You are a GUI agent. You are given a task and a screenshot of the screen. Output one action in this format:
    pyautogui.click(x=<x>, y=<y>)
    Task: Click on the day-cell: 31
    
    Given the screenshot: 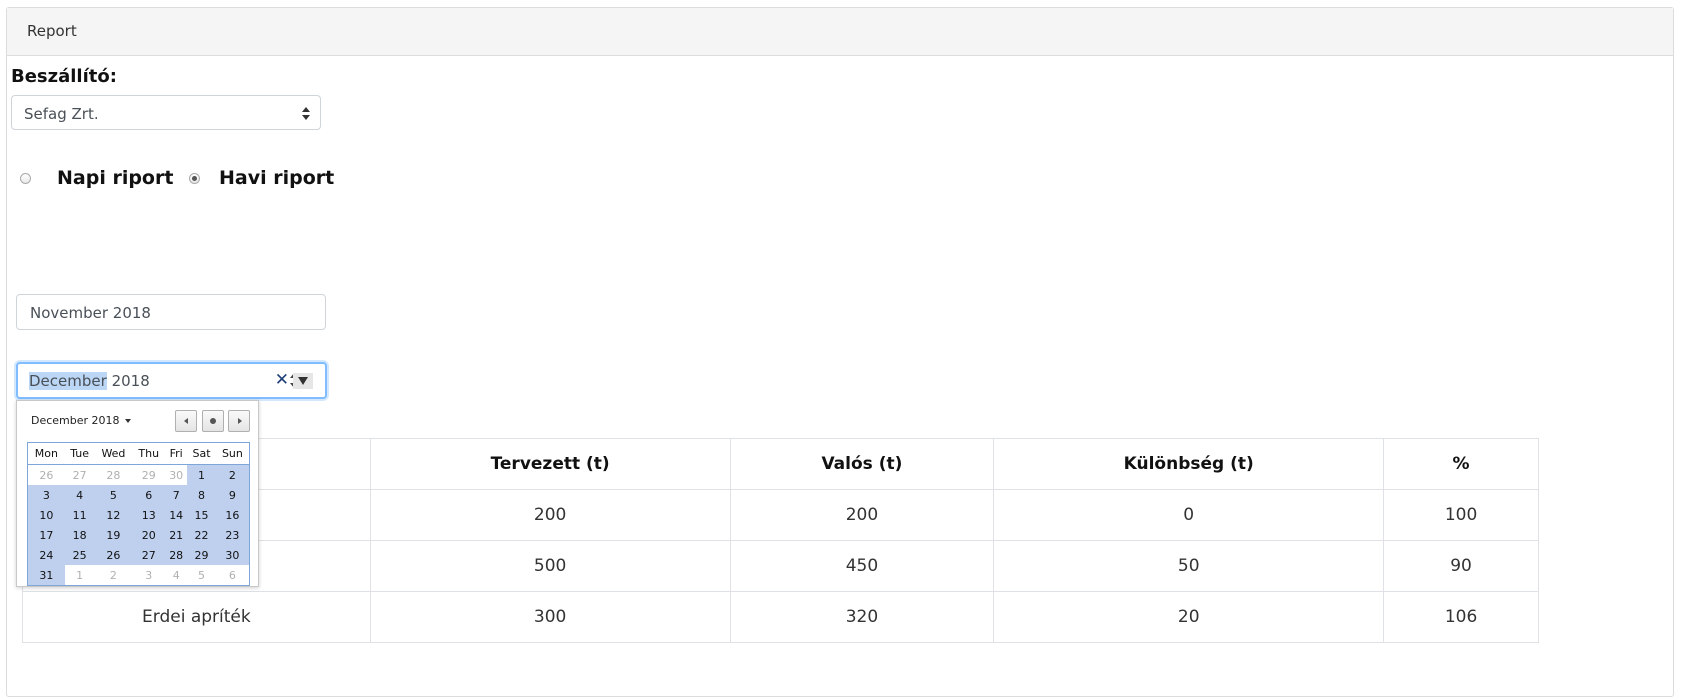 What is the action you would take?
    pyautogui.click(x=46, y=575)
    